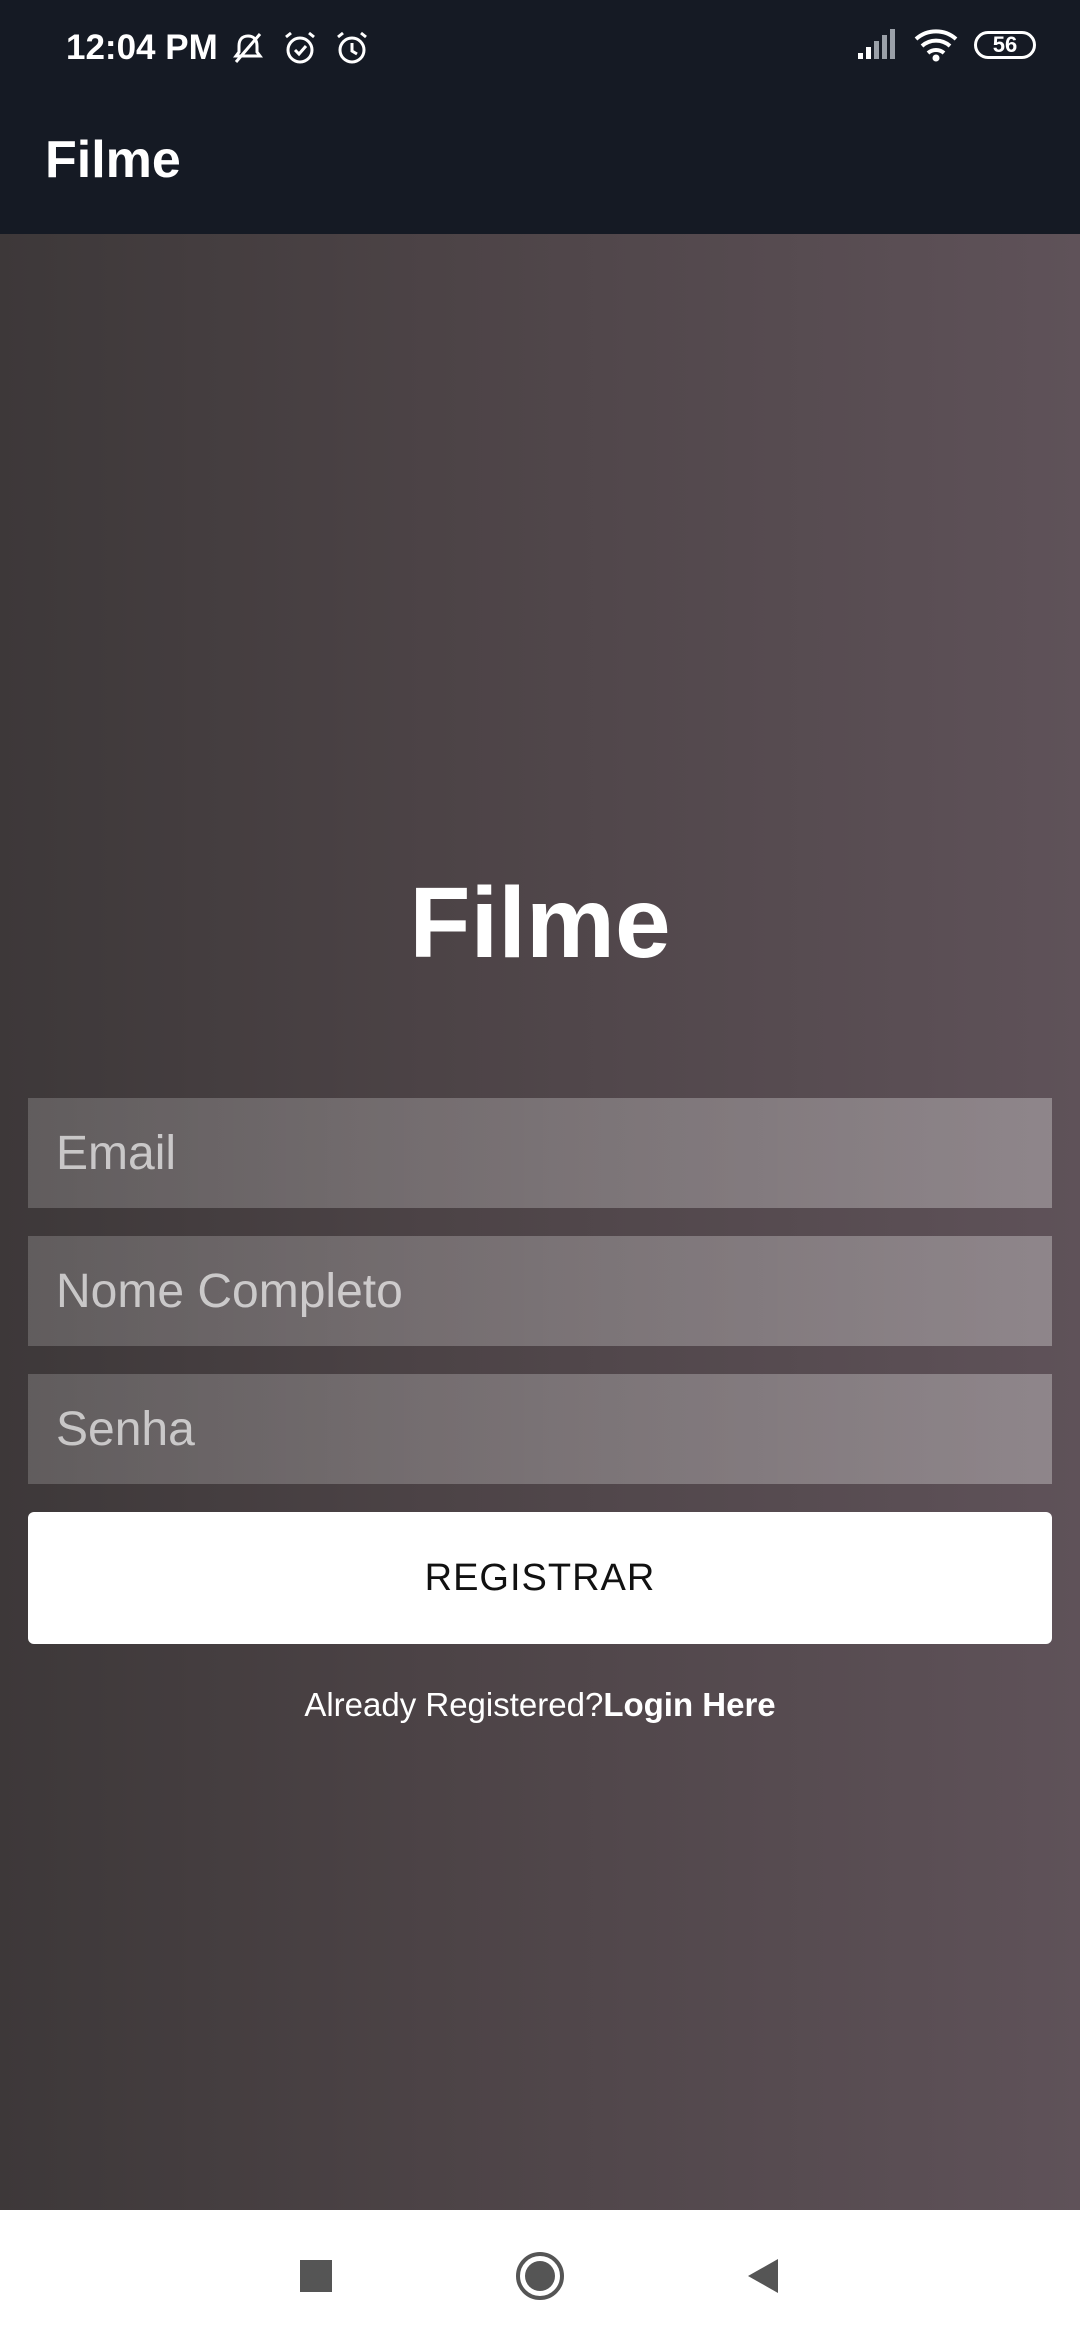 Image resolution: width=1080 pixels, height=2340 pixels. I want to click on signal-icon, so click(876, 44).